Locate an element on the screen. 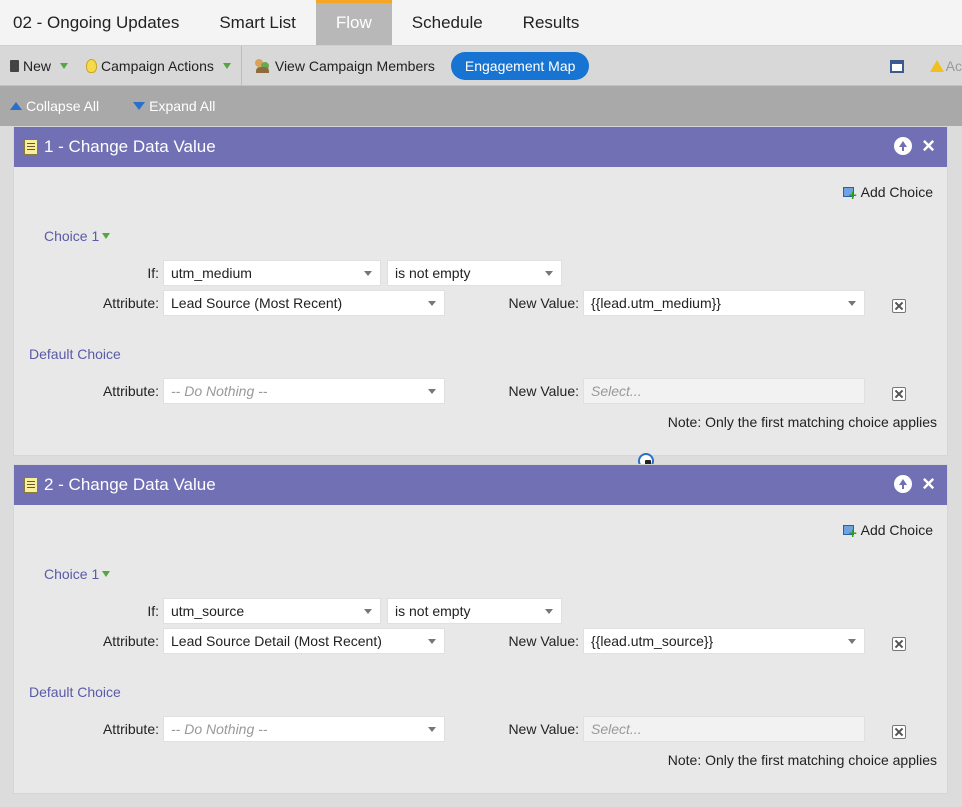  expand-icon is located at coordinates (139, 106).